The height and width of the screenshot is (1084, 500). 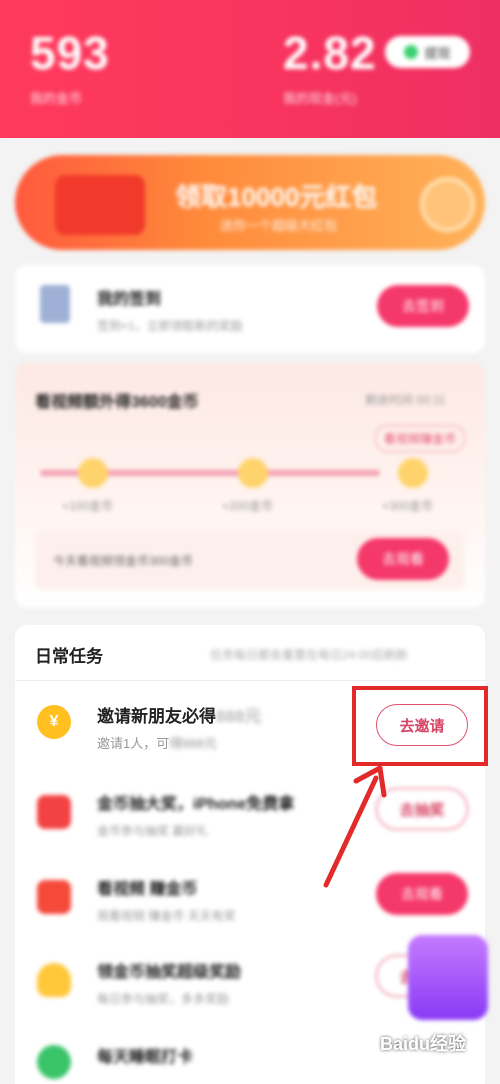 What do you see at coordinates (423, 1044) in the screenshot?
I see `watermark: Baidu经验` at bounding box center [423, 1044].